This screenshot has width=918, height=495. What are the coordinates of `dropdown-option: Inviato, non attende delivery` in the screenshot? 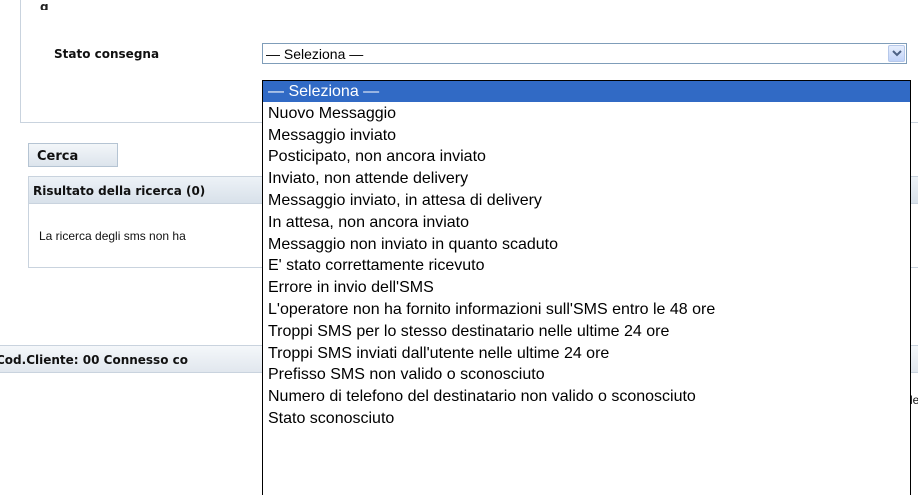 It's located at (586, 178).